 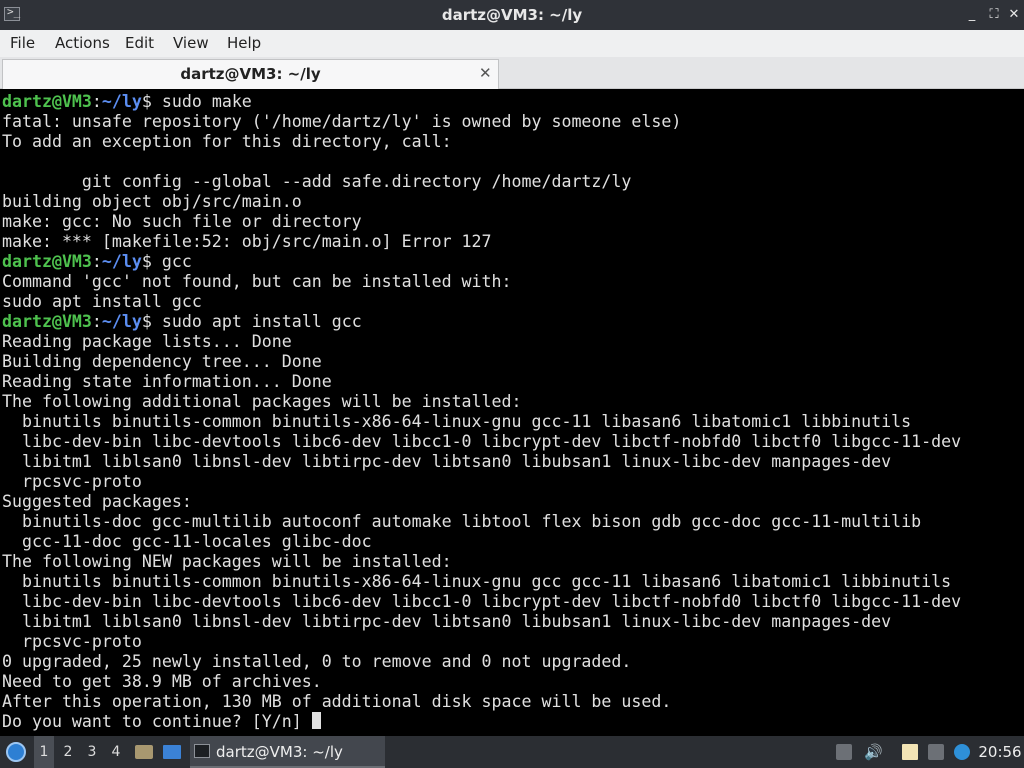 What do you see at coordinates (116, 752) in the screenshot?
I see `workspace-4: 4` at bounding box center [116, 752].